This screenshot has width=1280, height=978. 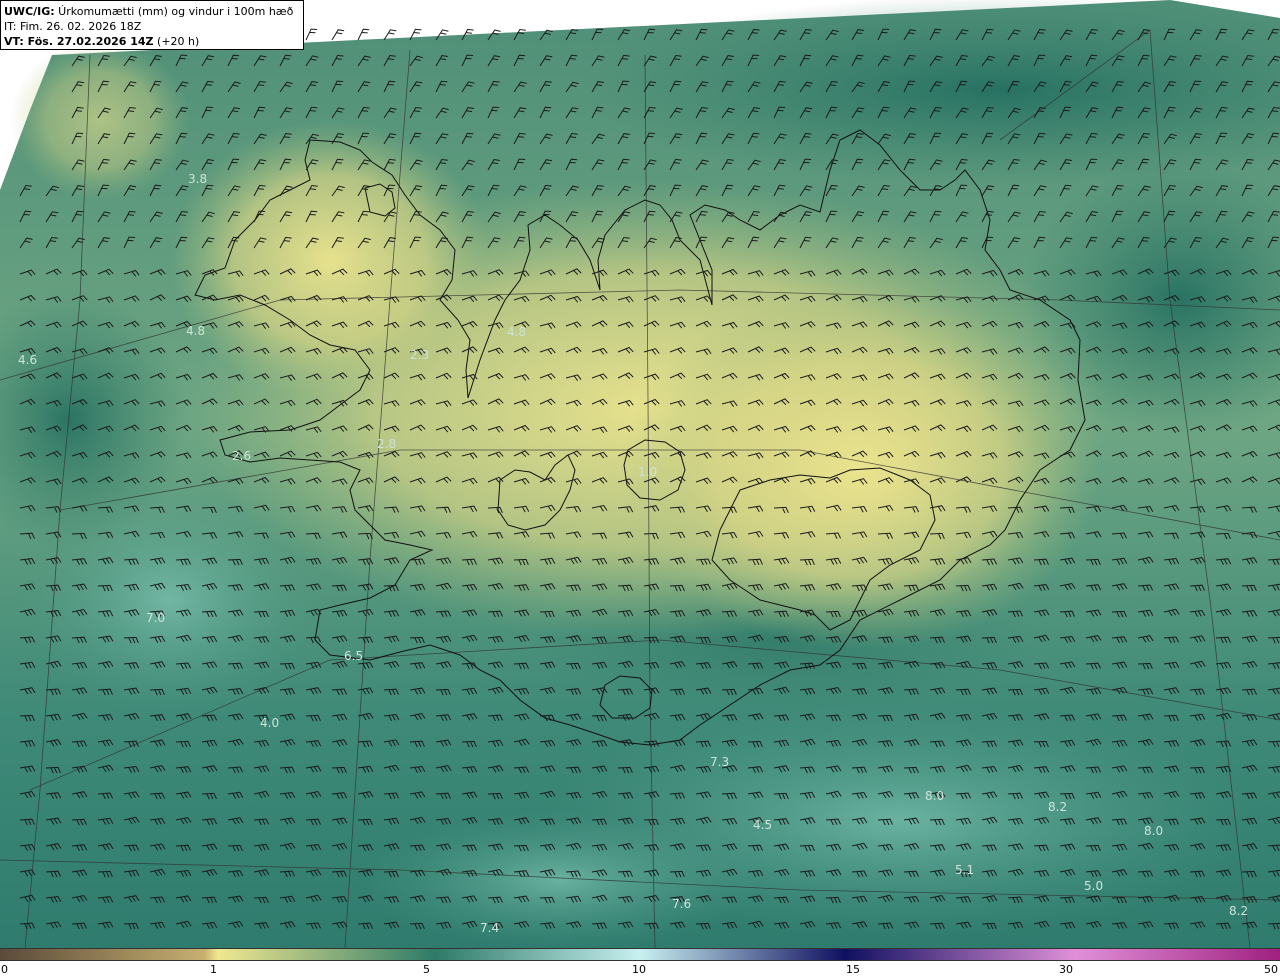 What do you see at coordinates (1238, 911) in the screenshot?
I see `value-label-8-2-b: 8.2` at bounding box center [1238, 911].